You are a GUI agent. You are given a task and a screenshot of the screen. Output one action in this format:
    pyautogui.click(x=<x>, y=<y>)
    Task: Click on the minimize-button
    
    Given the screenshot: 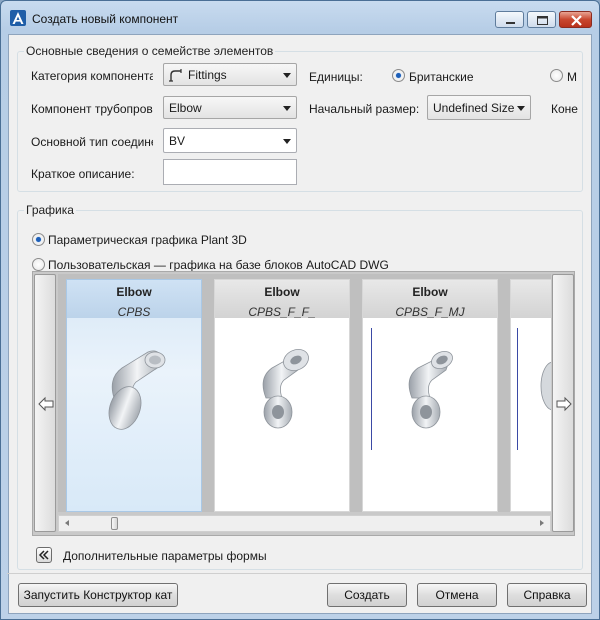 What is the action you would take?
    pyautogui.click(x=509, y=19)
    